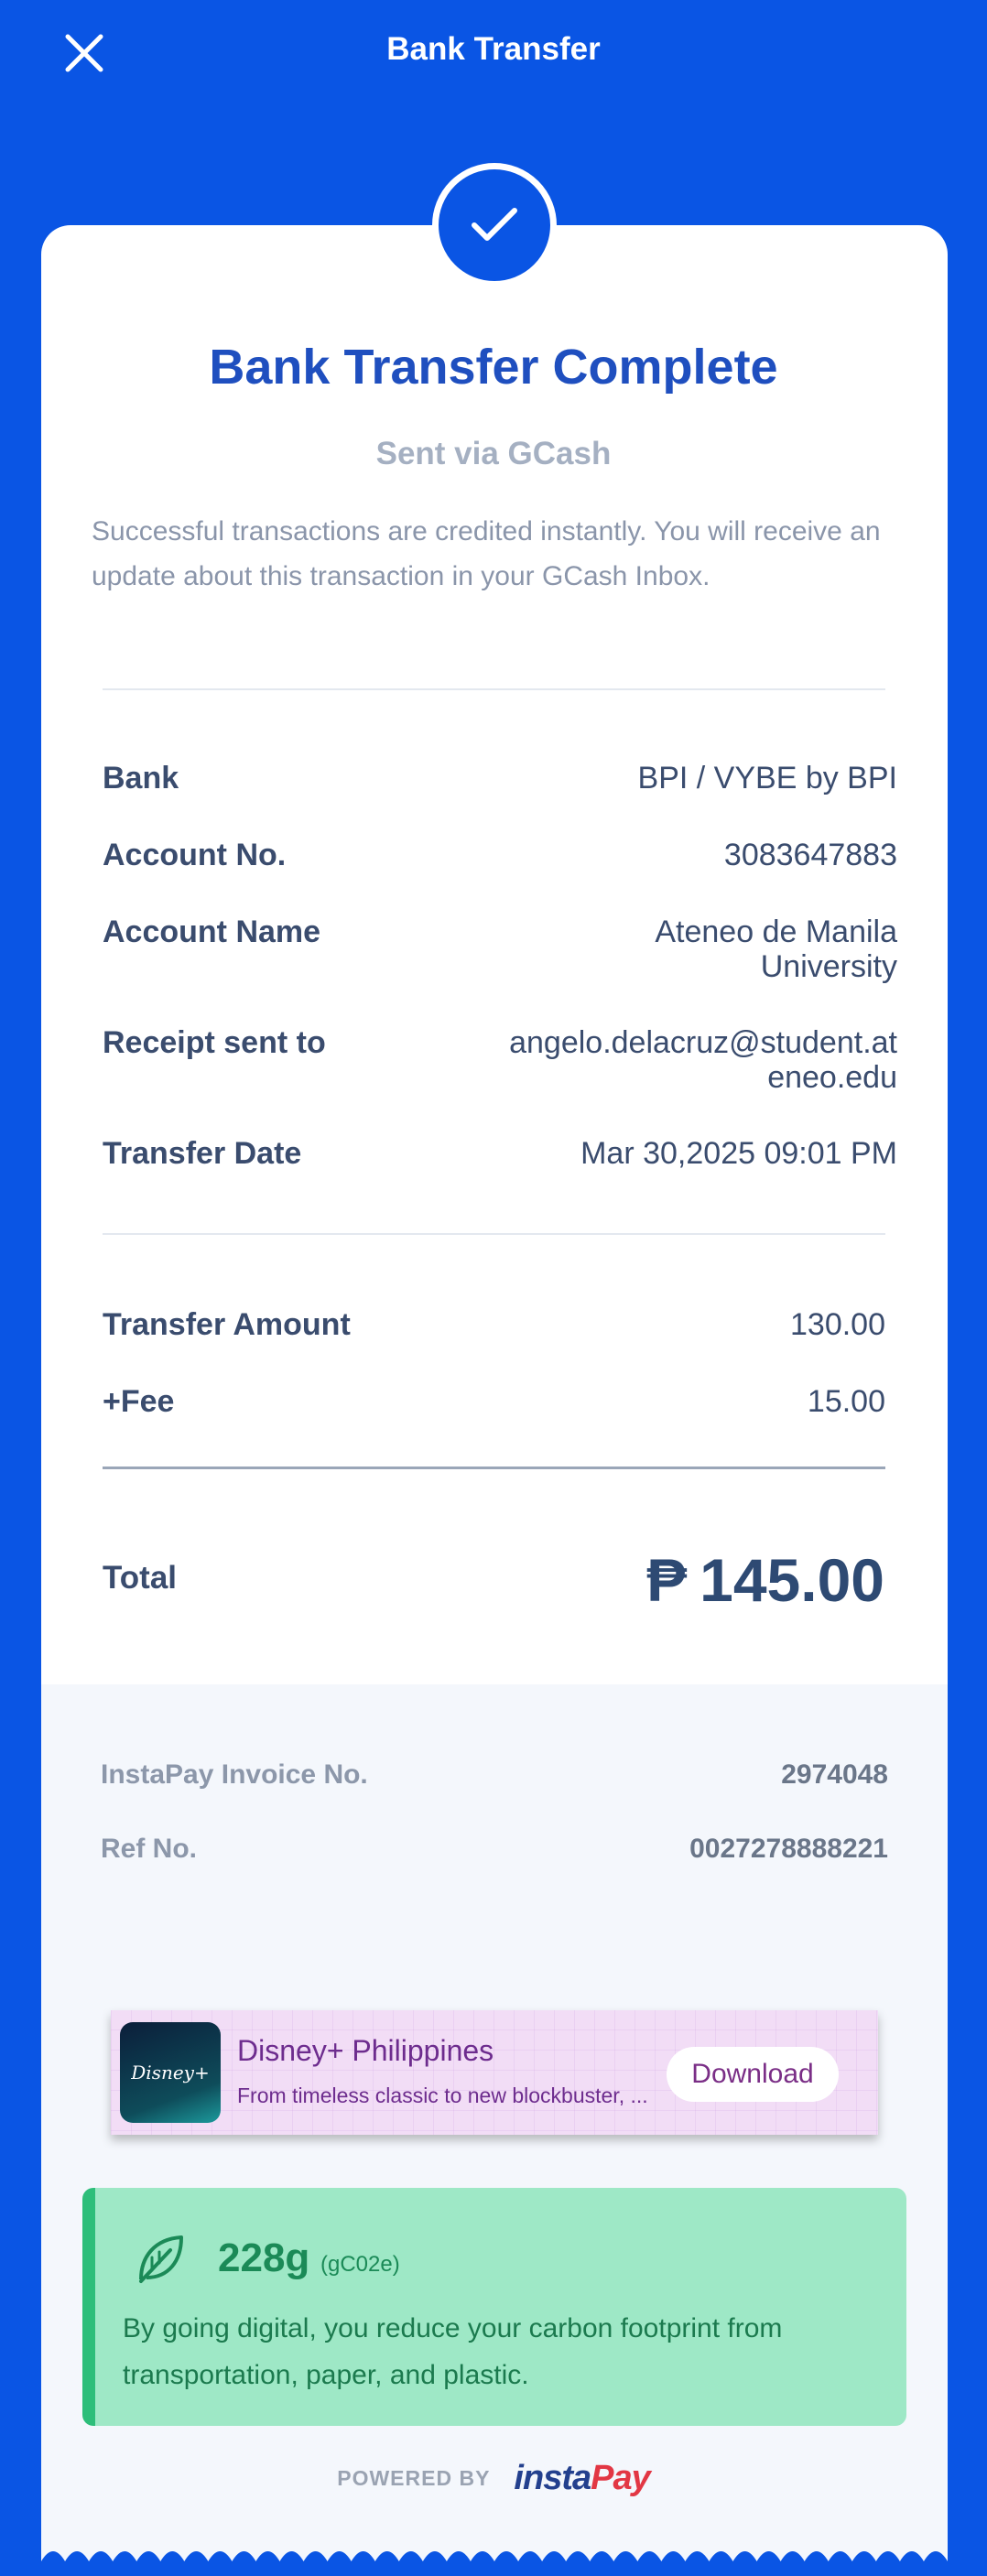 Image resolution: width=987 pixels, height=2576 pixels. I want to click on peso-symbol: ₱, so click(667, 1580).